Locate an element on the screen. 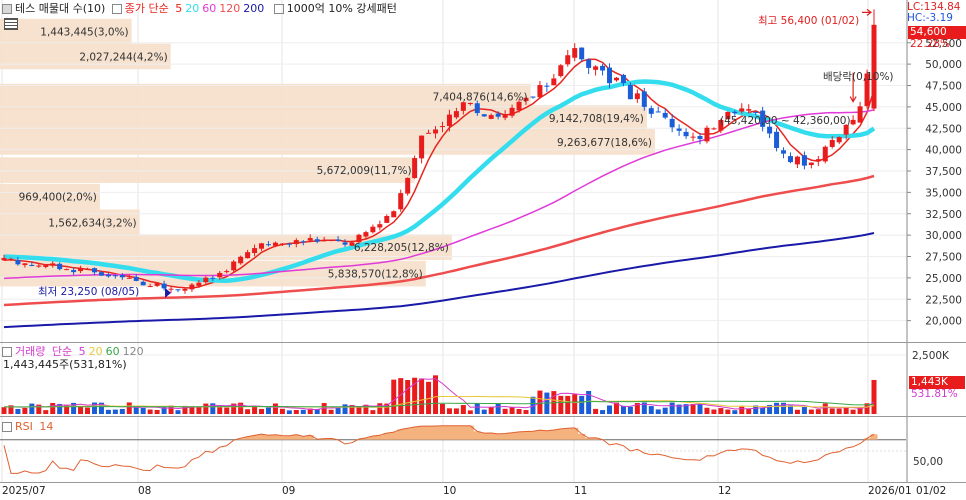 The image size is (966, 500). rsi-settings-icon is located at coordinates (7, 427).